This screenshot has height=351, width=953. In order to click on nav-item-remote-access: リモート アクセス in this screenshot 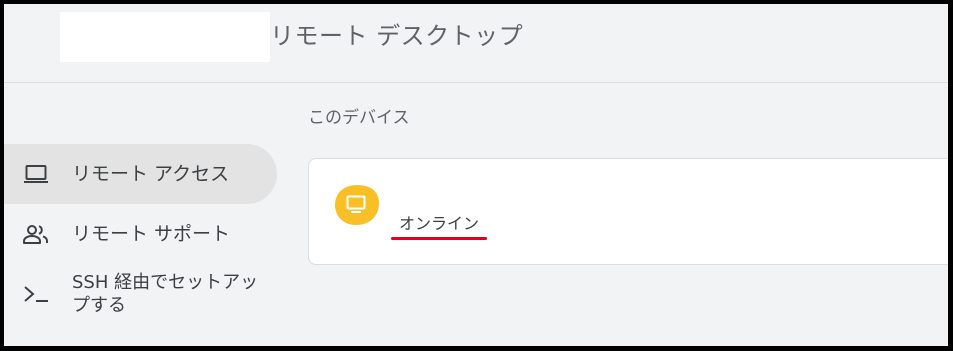, I will do `click(140, 174)`.